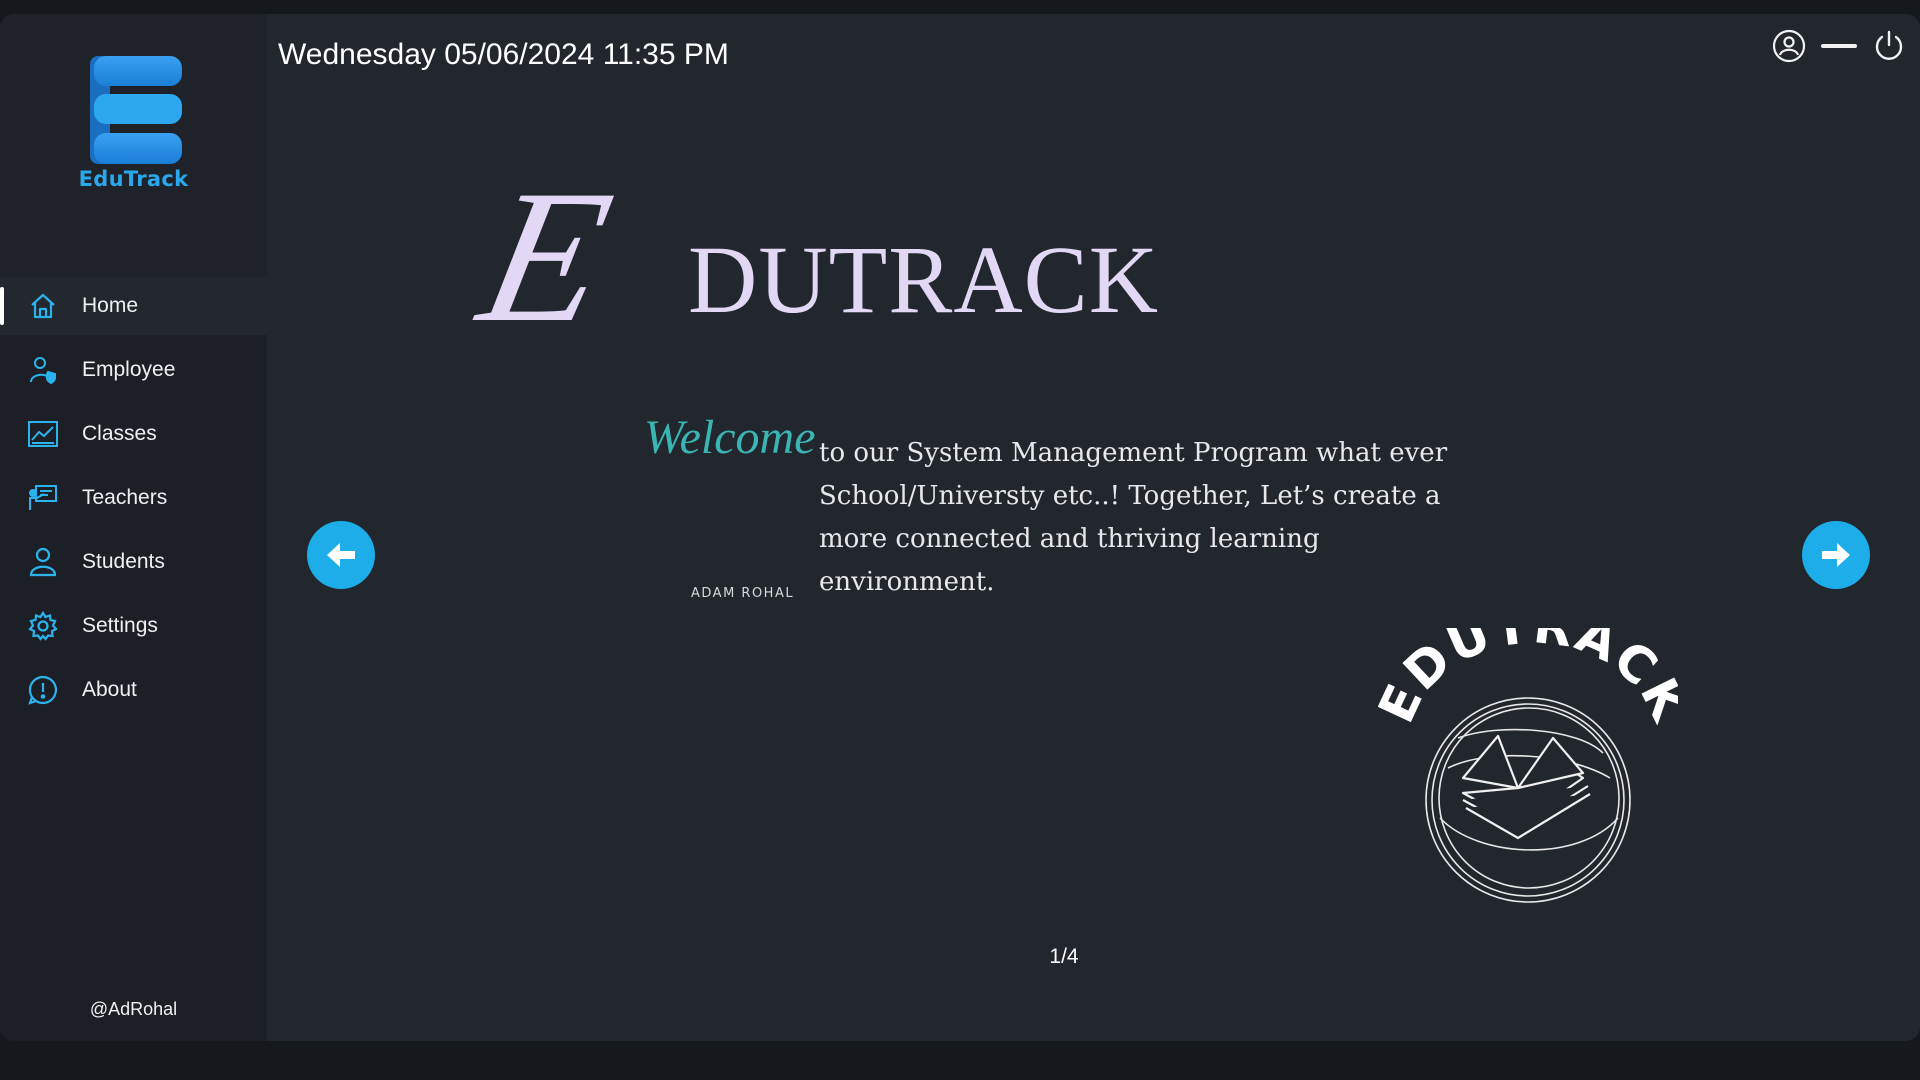 The height and width of the screenshot is (1080, 1920). What do you see at coordinates (109, 689) in the screenshot?
I see `sidebar-item-label: About` at bounding box center [109, 689].